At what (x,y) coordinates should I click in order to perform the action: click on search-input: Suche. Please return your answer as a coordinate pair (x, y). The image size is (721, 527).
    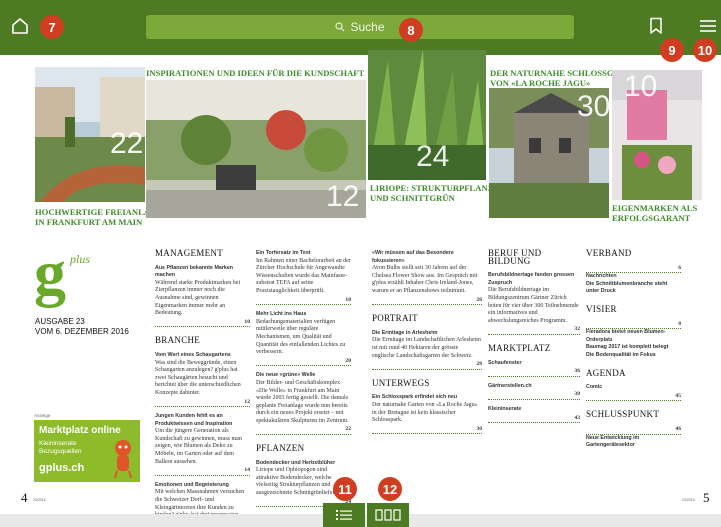
    Looking at the image, I should click on (360, 27).